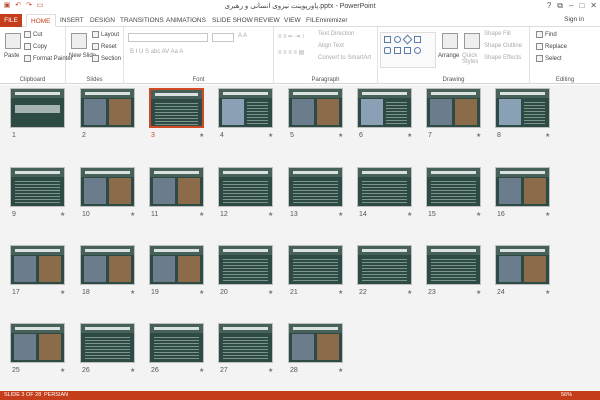 This screenshot has height=400, width=600. Describe the element at coordinates (397, 39) in the screenshot. I see `oval-shape-icon` at that location.